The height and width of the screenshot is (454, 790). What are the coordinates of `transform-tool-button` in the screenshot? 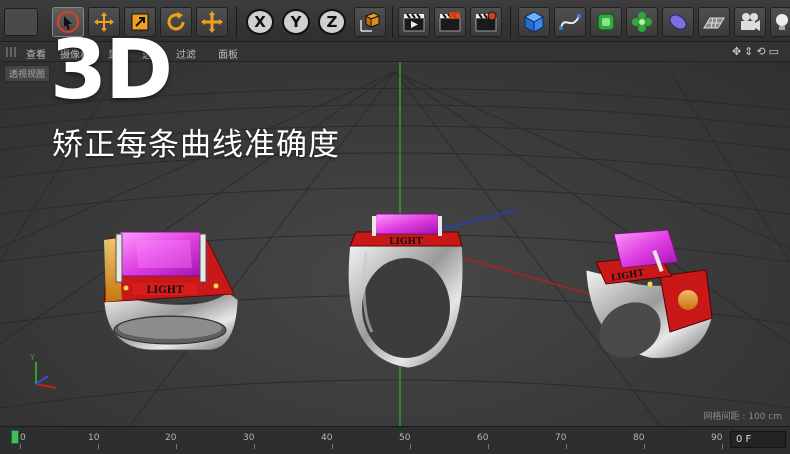 It's located at (212, 22).